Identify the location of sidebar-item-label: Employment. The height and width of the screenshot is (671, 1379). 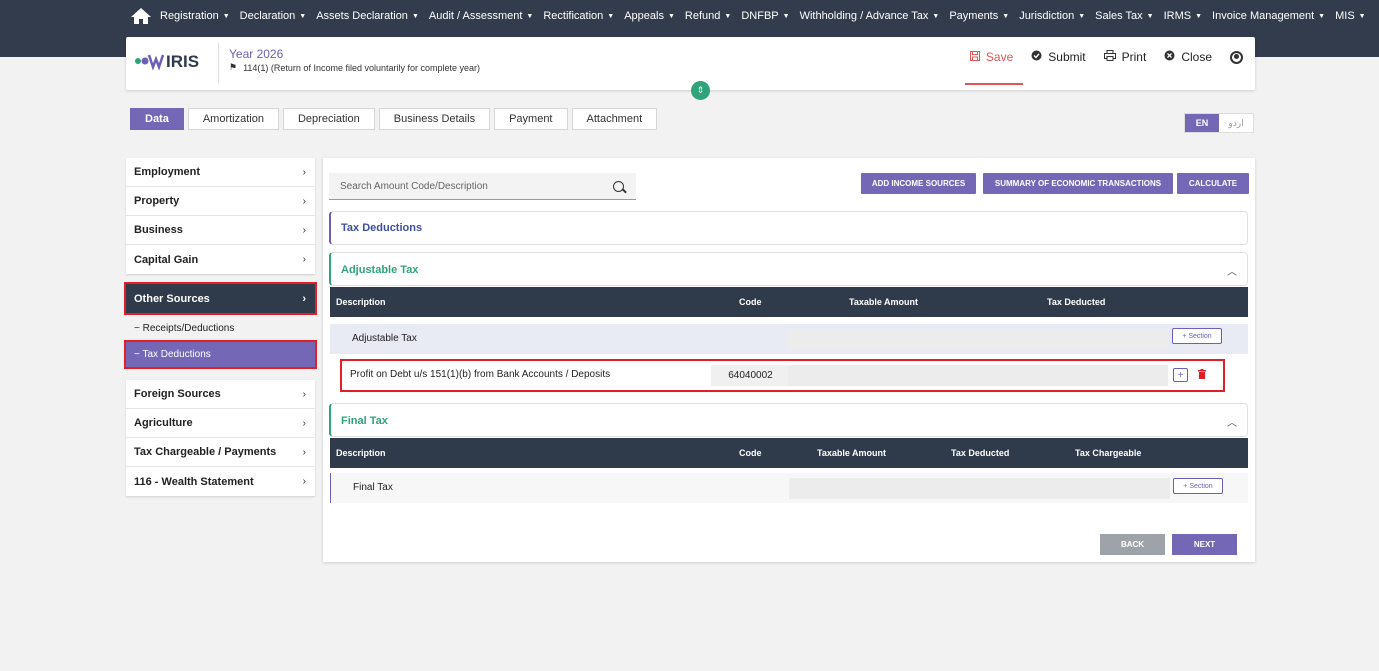
(167, 172).